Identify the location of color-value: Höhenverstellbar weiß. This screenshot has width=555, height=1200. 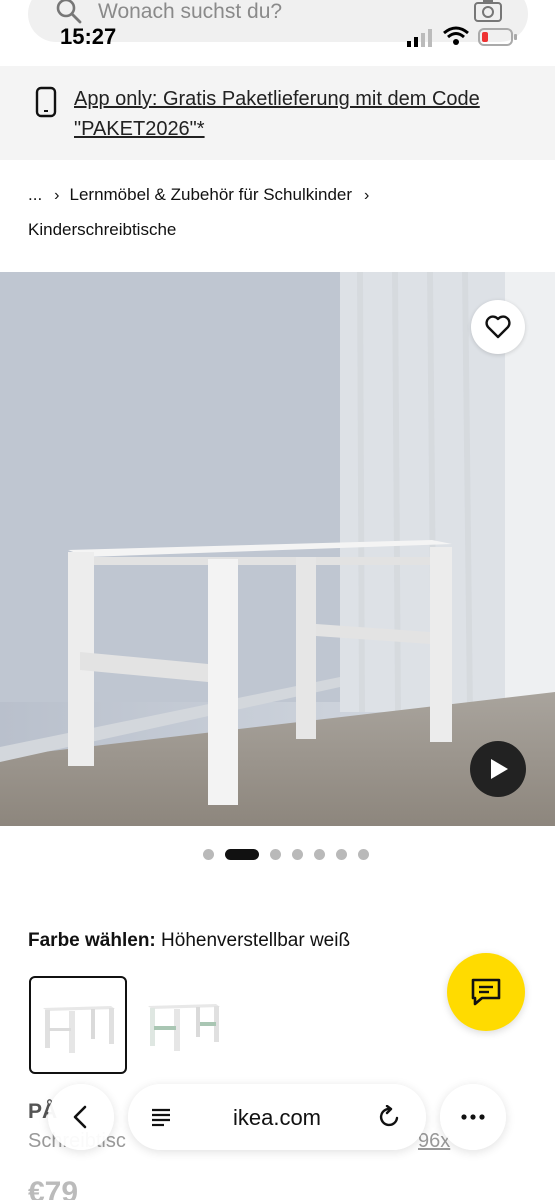
(256, 940).